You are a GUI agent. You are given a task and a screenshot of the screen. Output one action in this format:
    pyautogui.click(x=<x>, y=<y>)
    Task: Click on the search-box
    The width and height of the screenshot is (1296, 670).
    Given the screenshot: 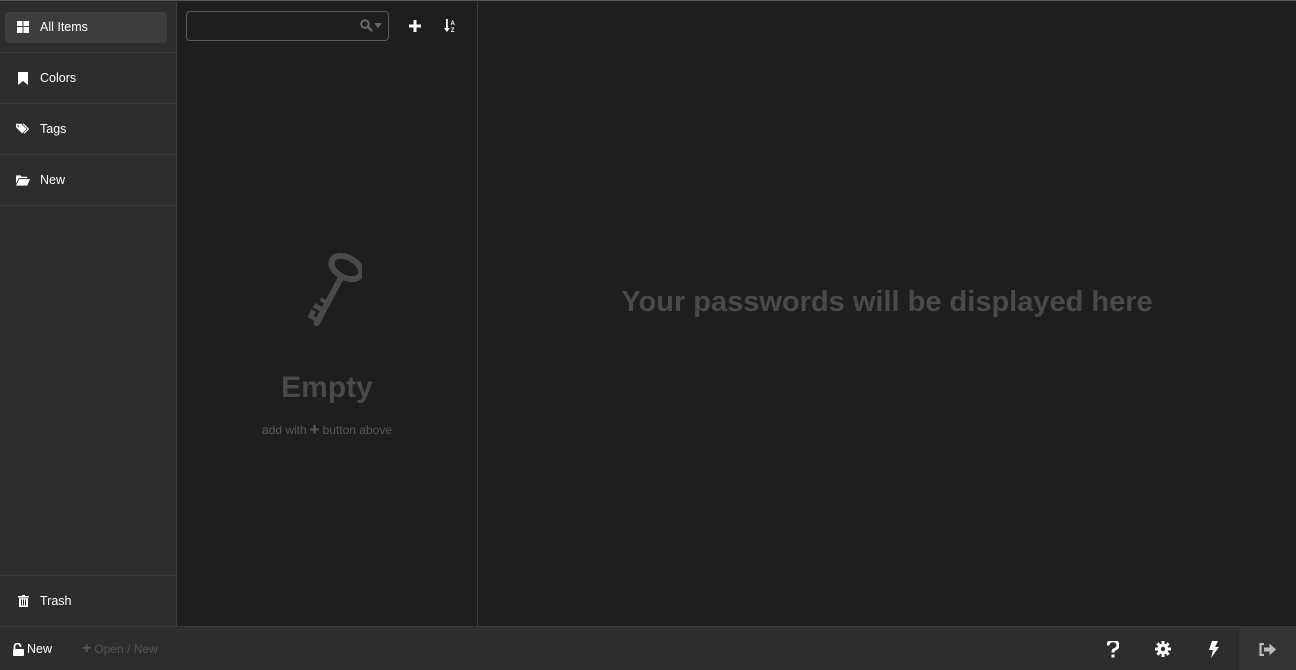 What is the action you would take?
    pyautogui.click(x=287, y=26)
    